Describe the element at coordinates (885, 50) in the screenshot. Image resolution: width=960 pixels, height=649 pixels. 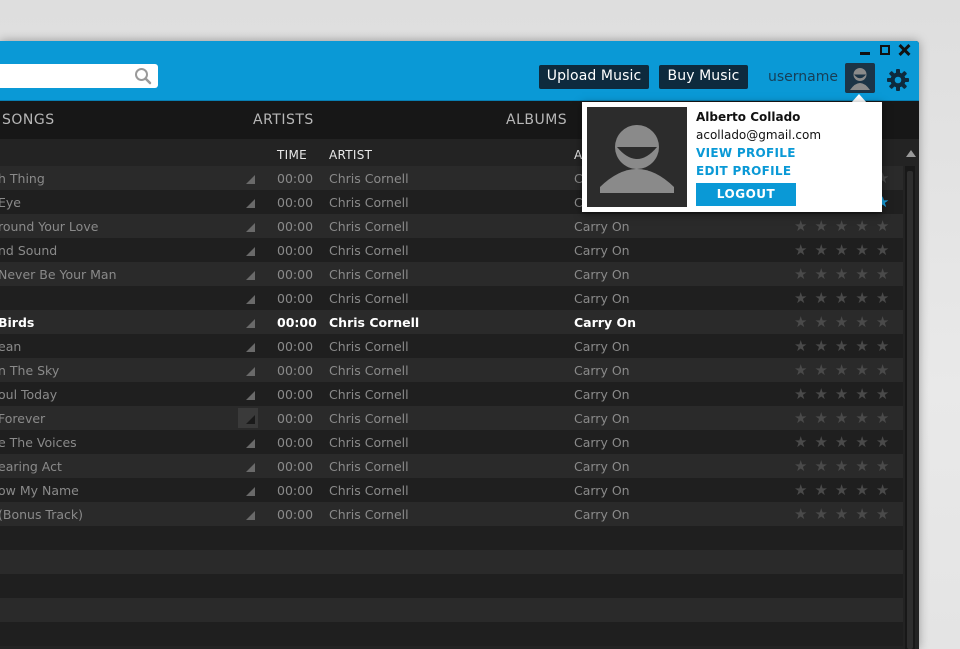
I see `maximize-icon` at that location.